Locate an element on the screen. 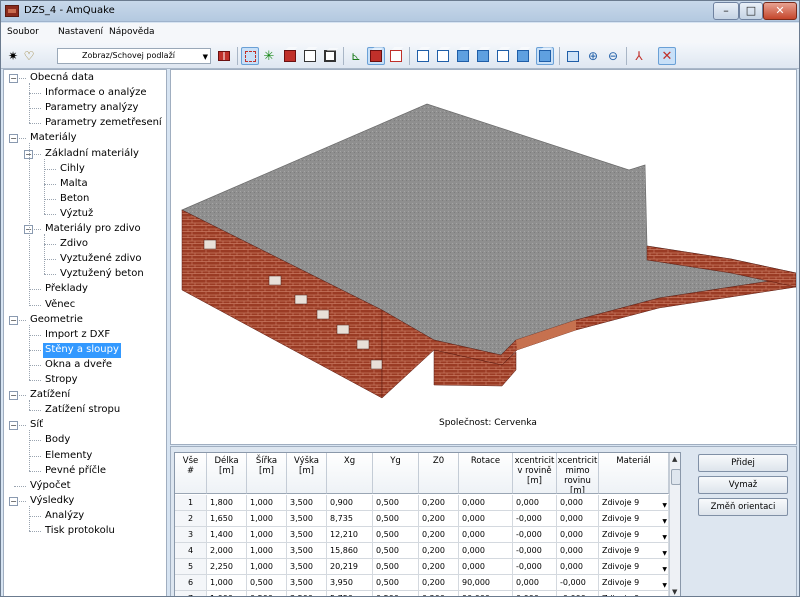  tree-item: Stropy is located at coordinates (61, 380).